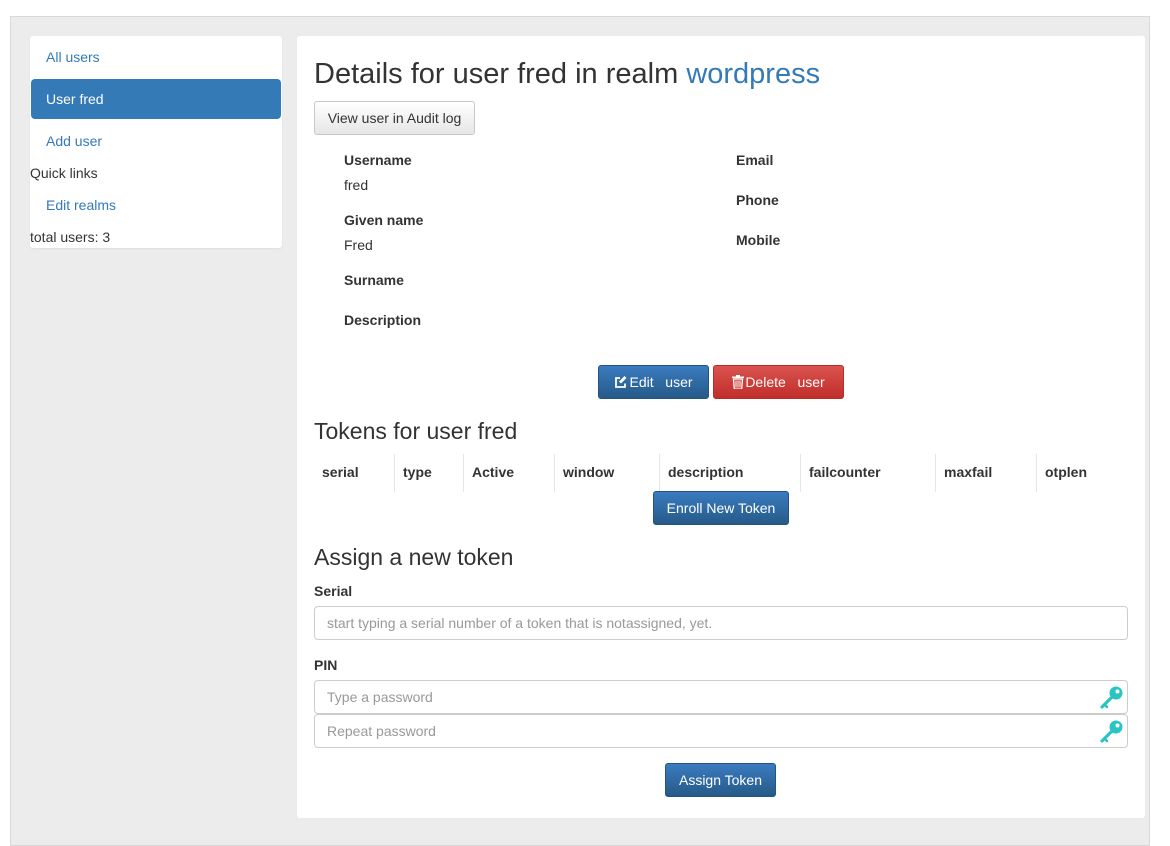  Describe the element at coordinates (721, 508) in the screenshot. I see `enroll-new-token-button: Enroll New Token` at that location.